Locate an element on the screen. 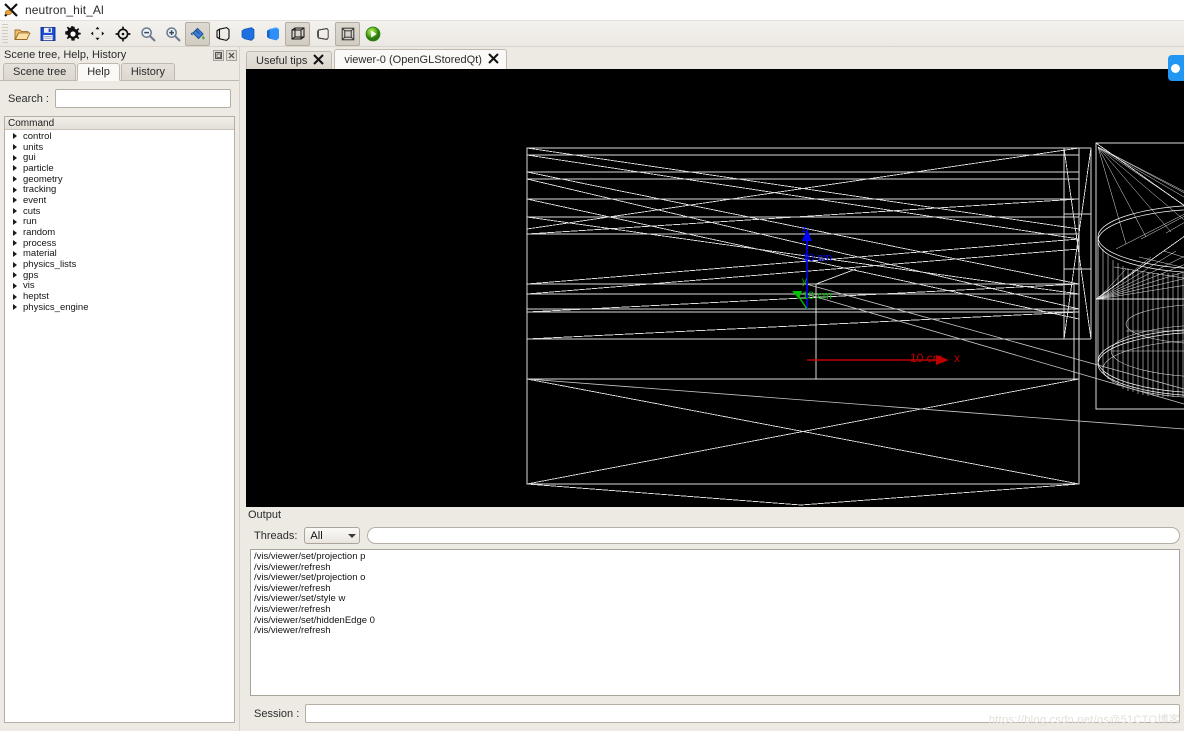 Image resolution: width=1184 pixels, height=731 pixels. tab-help: Help is located at coordinates (98, 72).